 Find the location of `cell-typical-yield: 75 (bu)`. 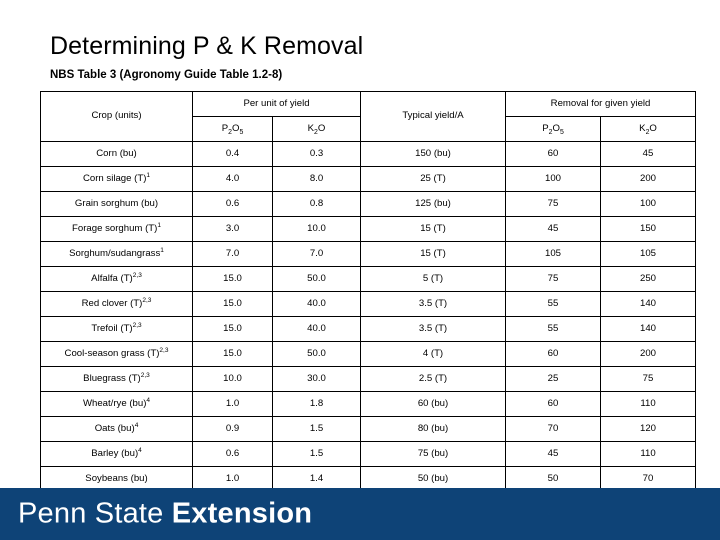

cell-typical-yield: 75 (bu) is located at coordinates (433, 454).